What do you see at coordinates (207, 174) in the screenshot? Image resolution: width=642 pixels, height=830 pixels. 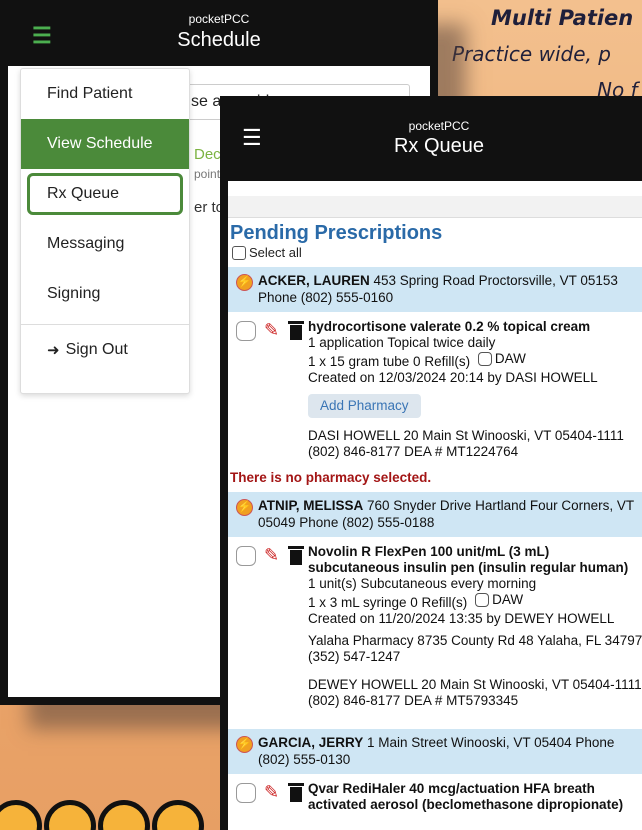 I see `schedule-subtext: point` at bounding box center [207, 174].